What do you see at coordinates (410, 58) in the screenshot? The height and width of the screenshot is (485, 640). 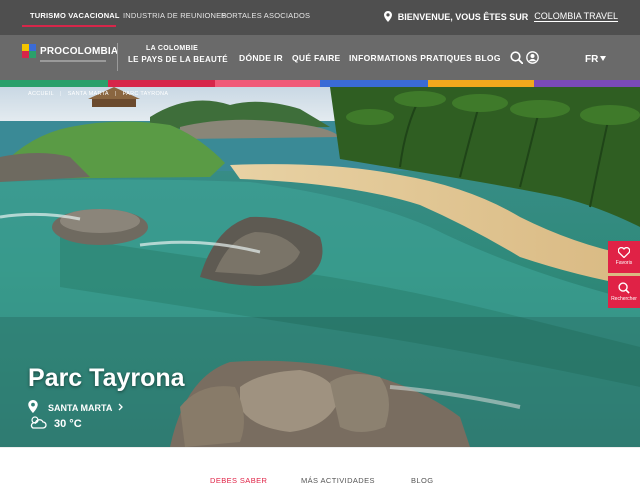 I see `nav-item-informations-pratiques: INFORMATIONS PRATIQUES` at bounding box center [410, 58].